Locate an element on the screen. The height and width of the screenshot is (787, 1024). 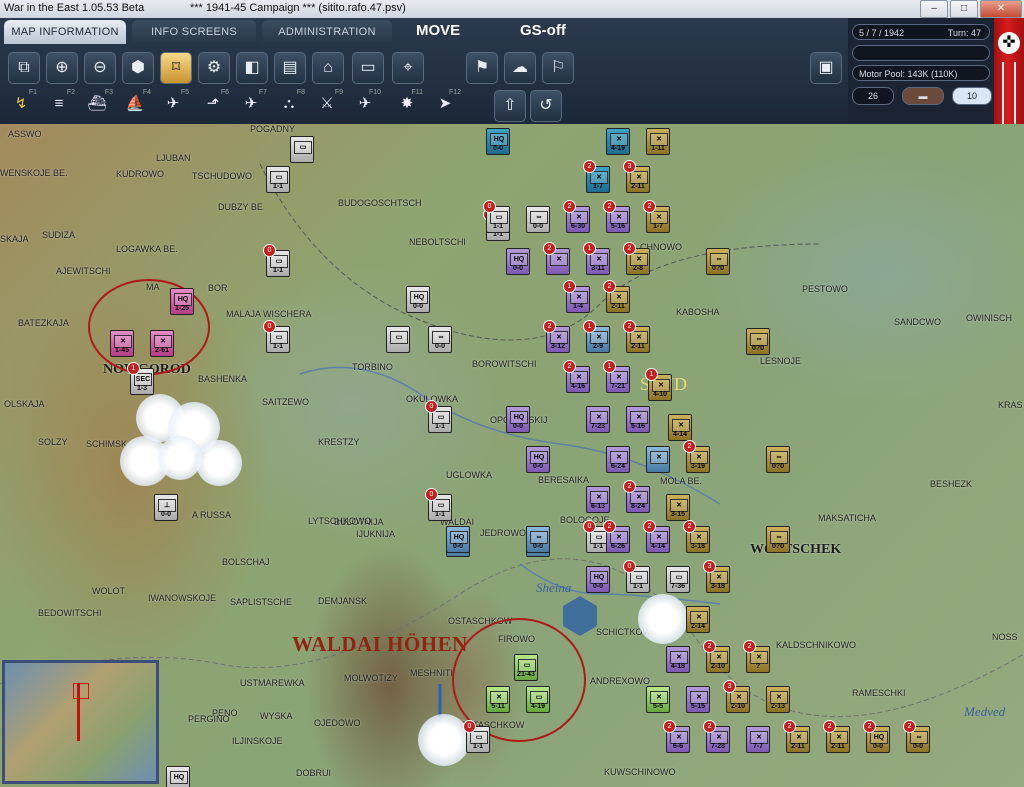
unit-counter: ✕ 6-24 is located at coordinates (618, 459).